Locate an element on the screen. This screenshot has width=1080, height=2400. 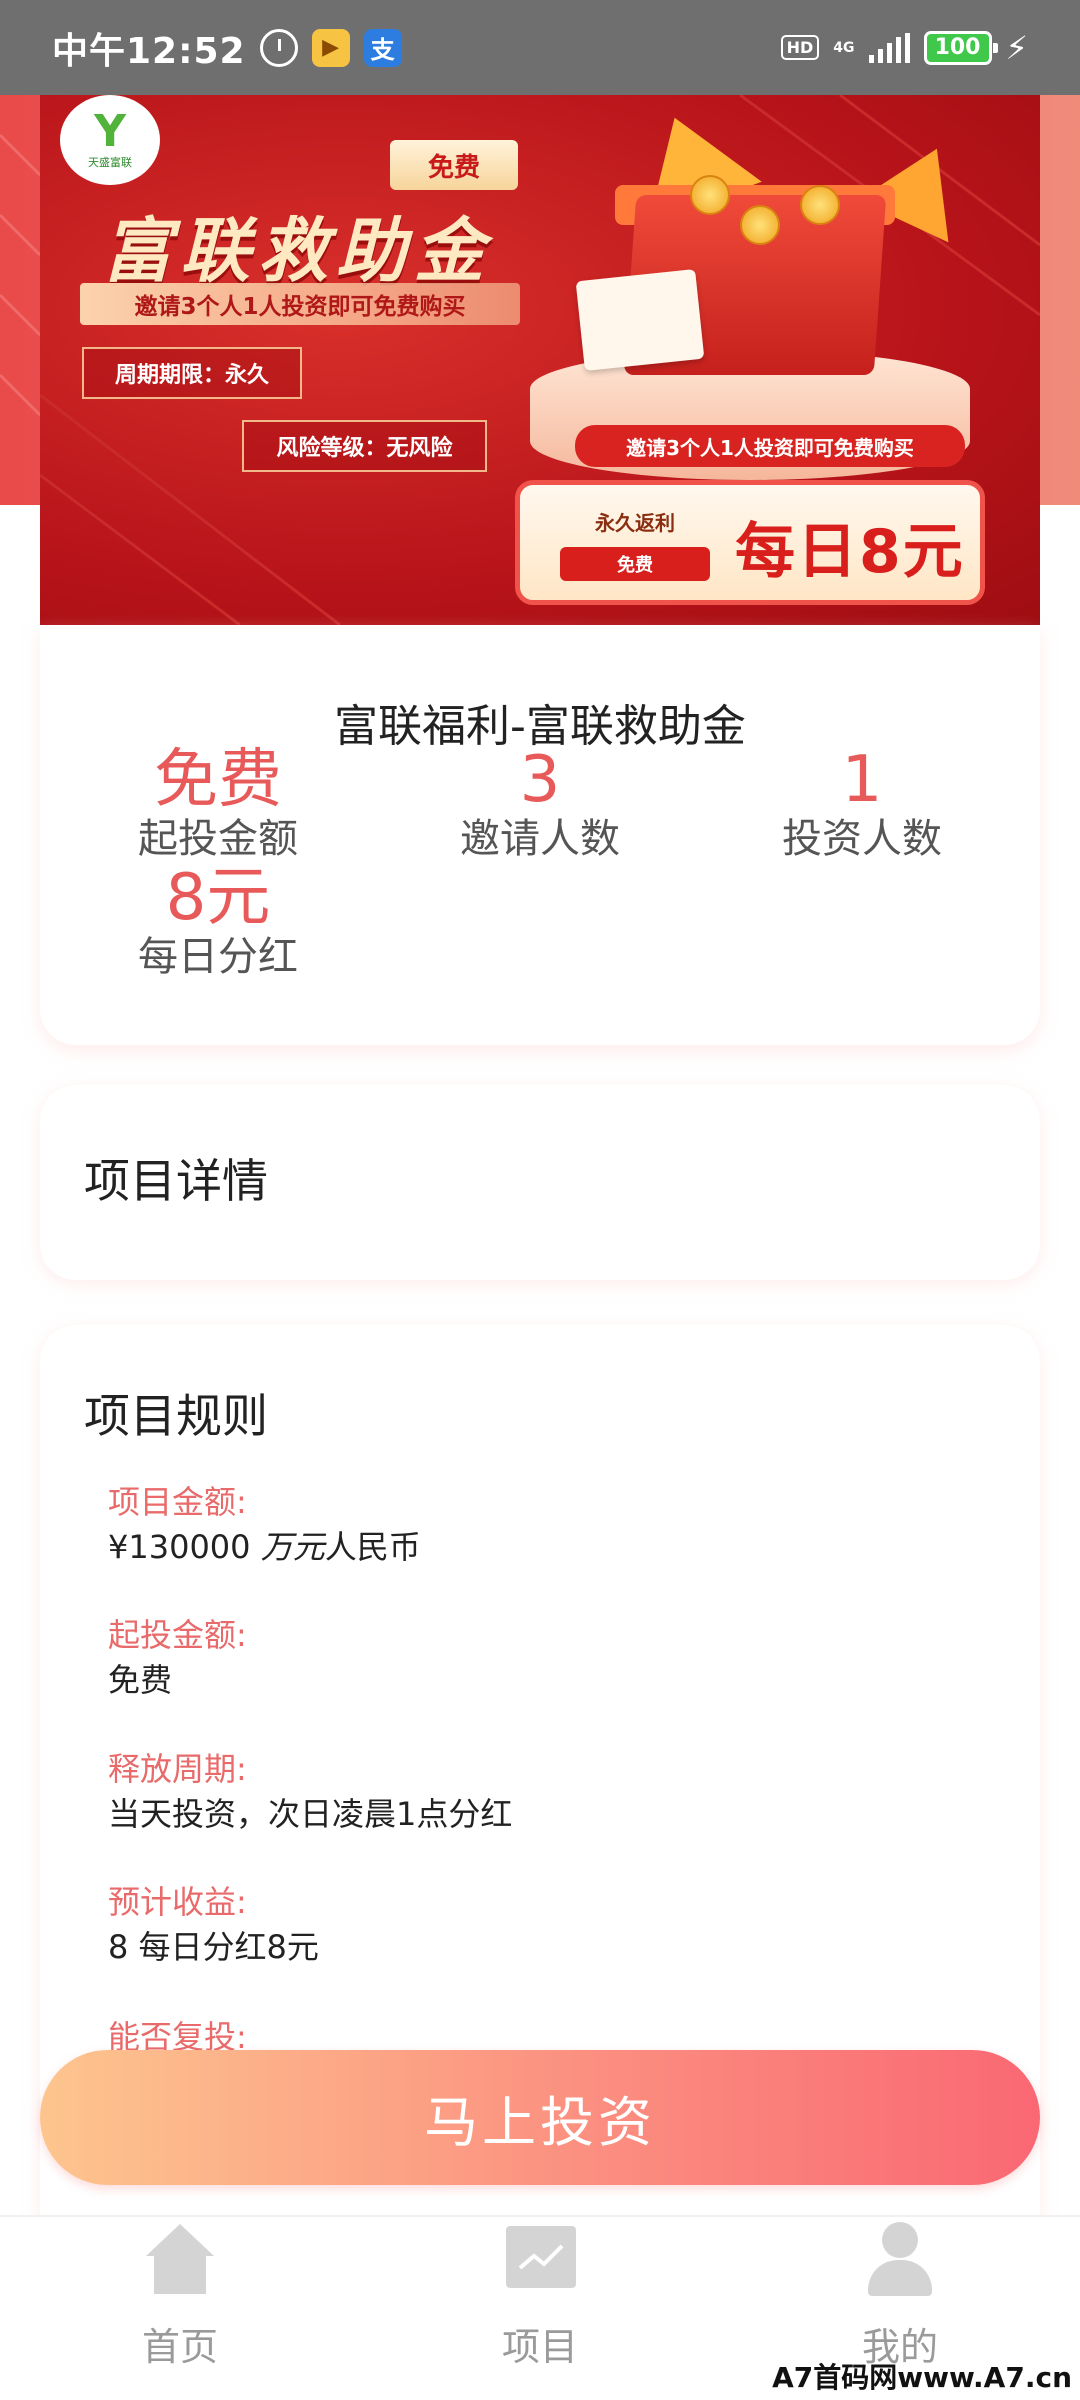
status-time: 中午12:52 is located at coordinates (149, 51).